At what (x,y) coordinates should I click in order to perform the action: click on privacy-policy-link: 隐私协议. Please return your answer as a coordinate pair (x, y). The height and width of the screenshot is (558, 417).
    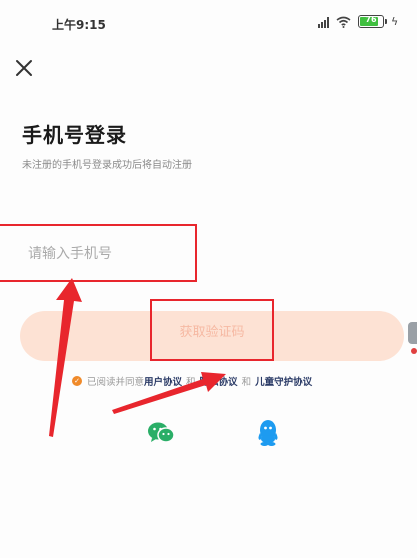
    Looking at the image, I should click on (219, 381).